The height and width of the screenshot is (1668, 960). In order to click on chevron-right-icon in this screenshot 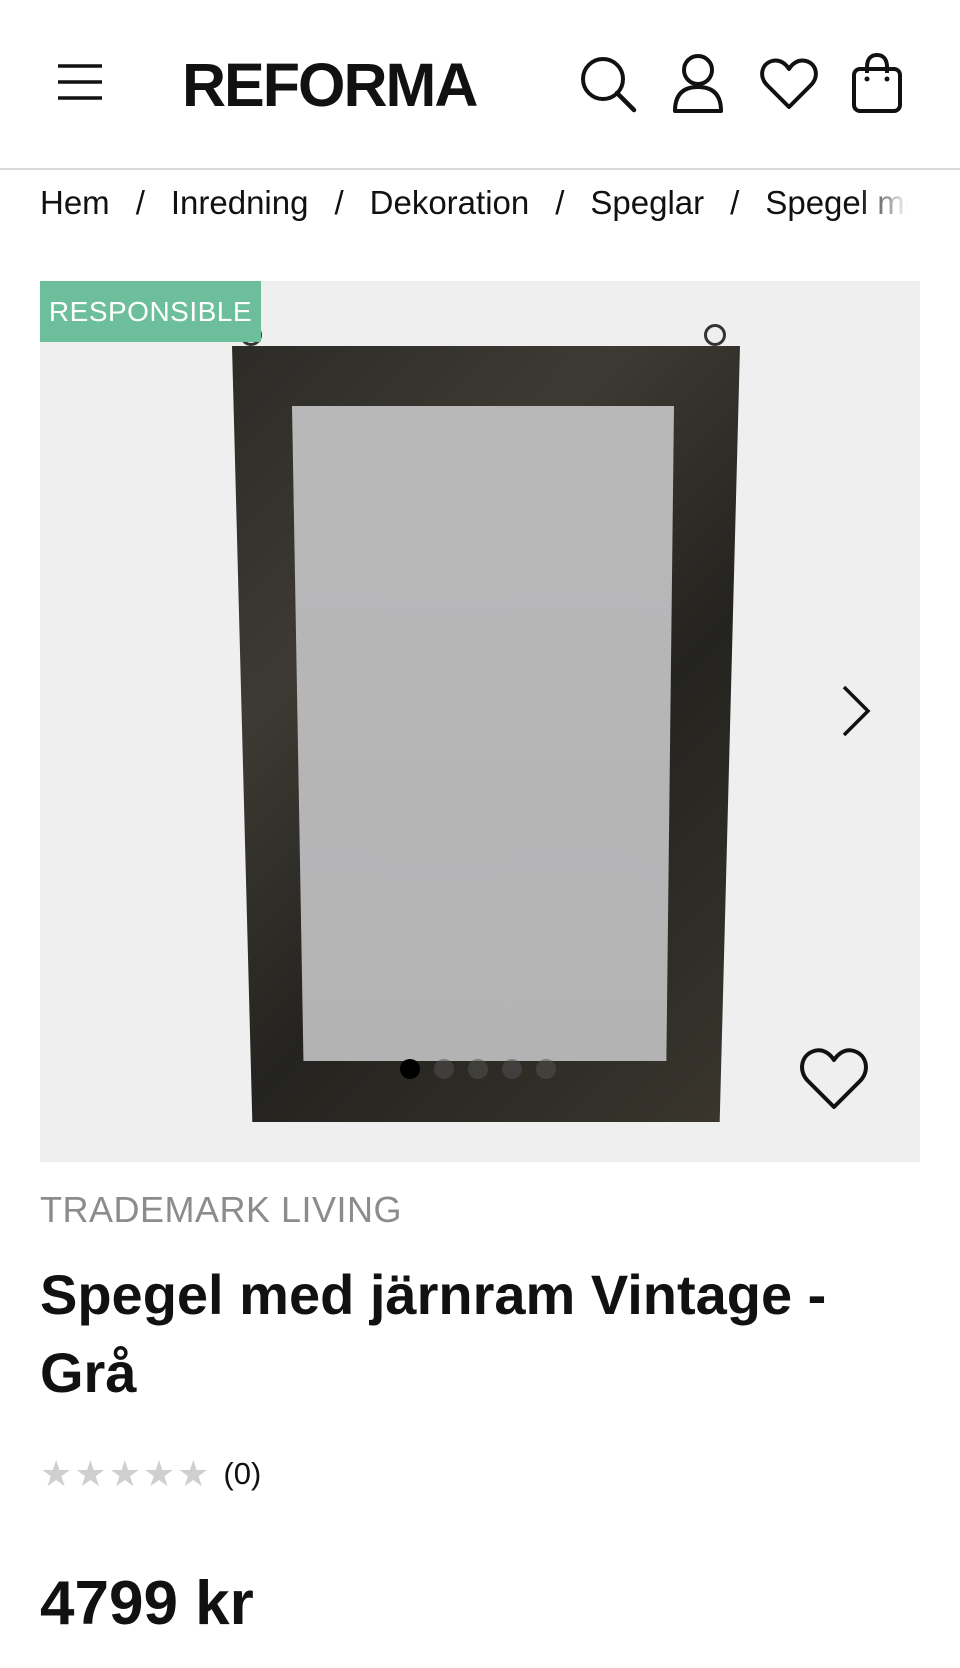, I will do `click(856, 711)`.